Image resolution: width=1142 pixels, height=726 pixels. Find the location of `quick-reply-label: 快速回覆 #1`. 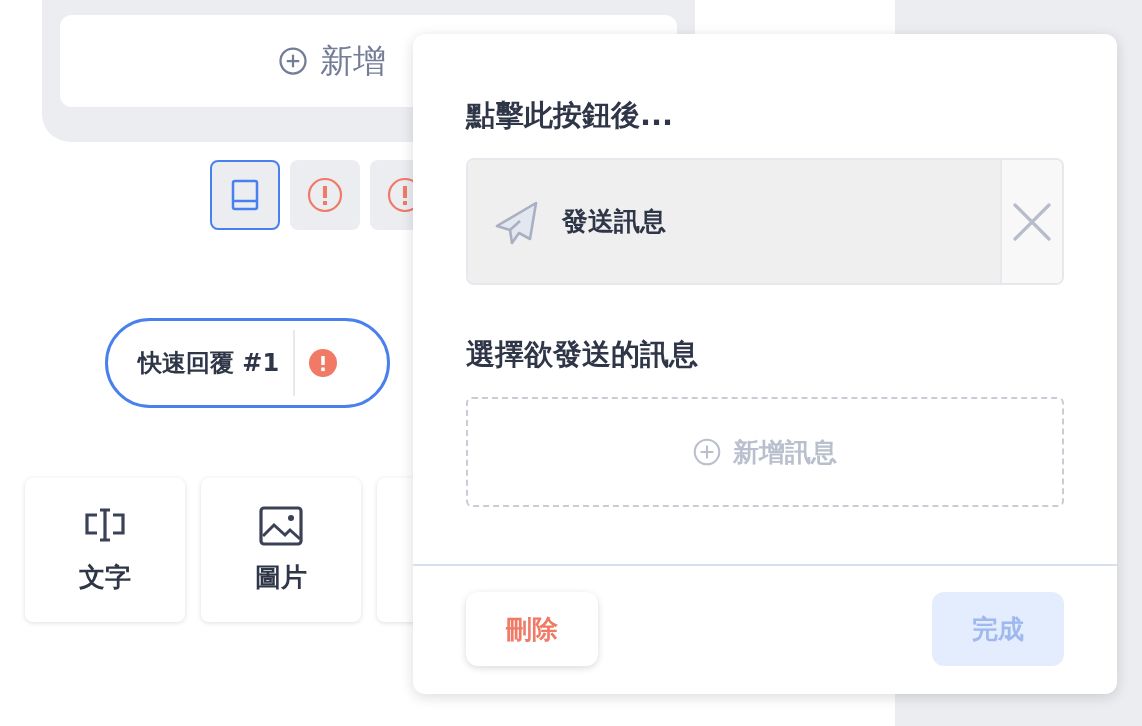

quick-reply-label: 快速回覆 #1 is located at coordinates (209, 363).